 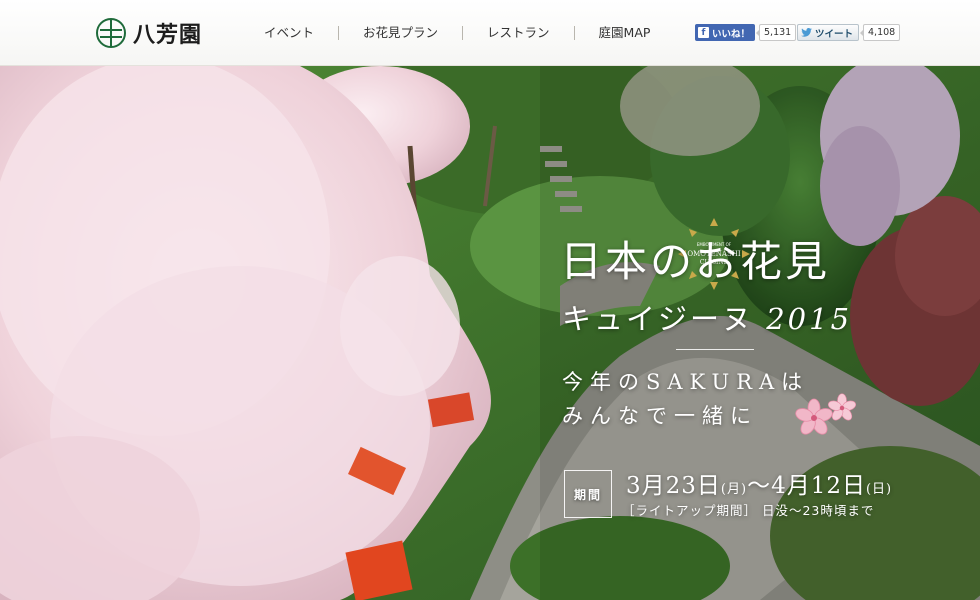 What do you see at coordinates (826, 414) in the screenshot?
I see `sakura-flower-icon` at bounding box center [826, 414].